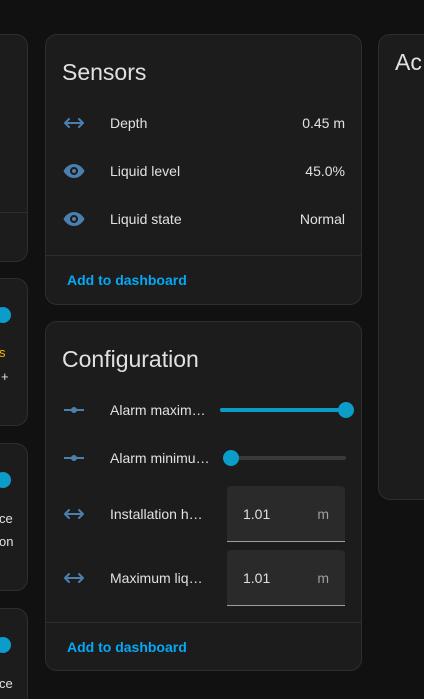  Describe the element at coordinates (7, 541) in the screenshot. I see `left-card-3-text-2: on` at that location.